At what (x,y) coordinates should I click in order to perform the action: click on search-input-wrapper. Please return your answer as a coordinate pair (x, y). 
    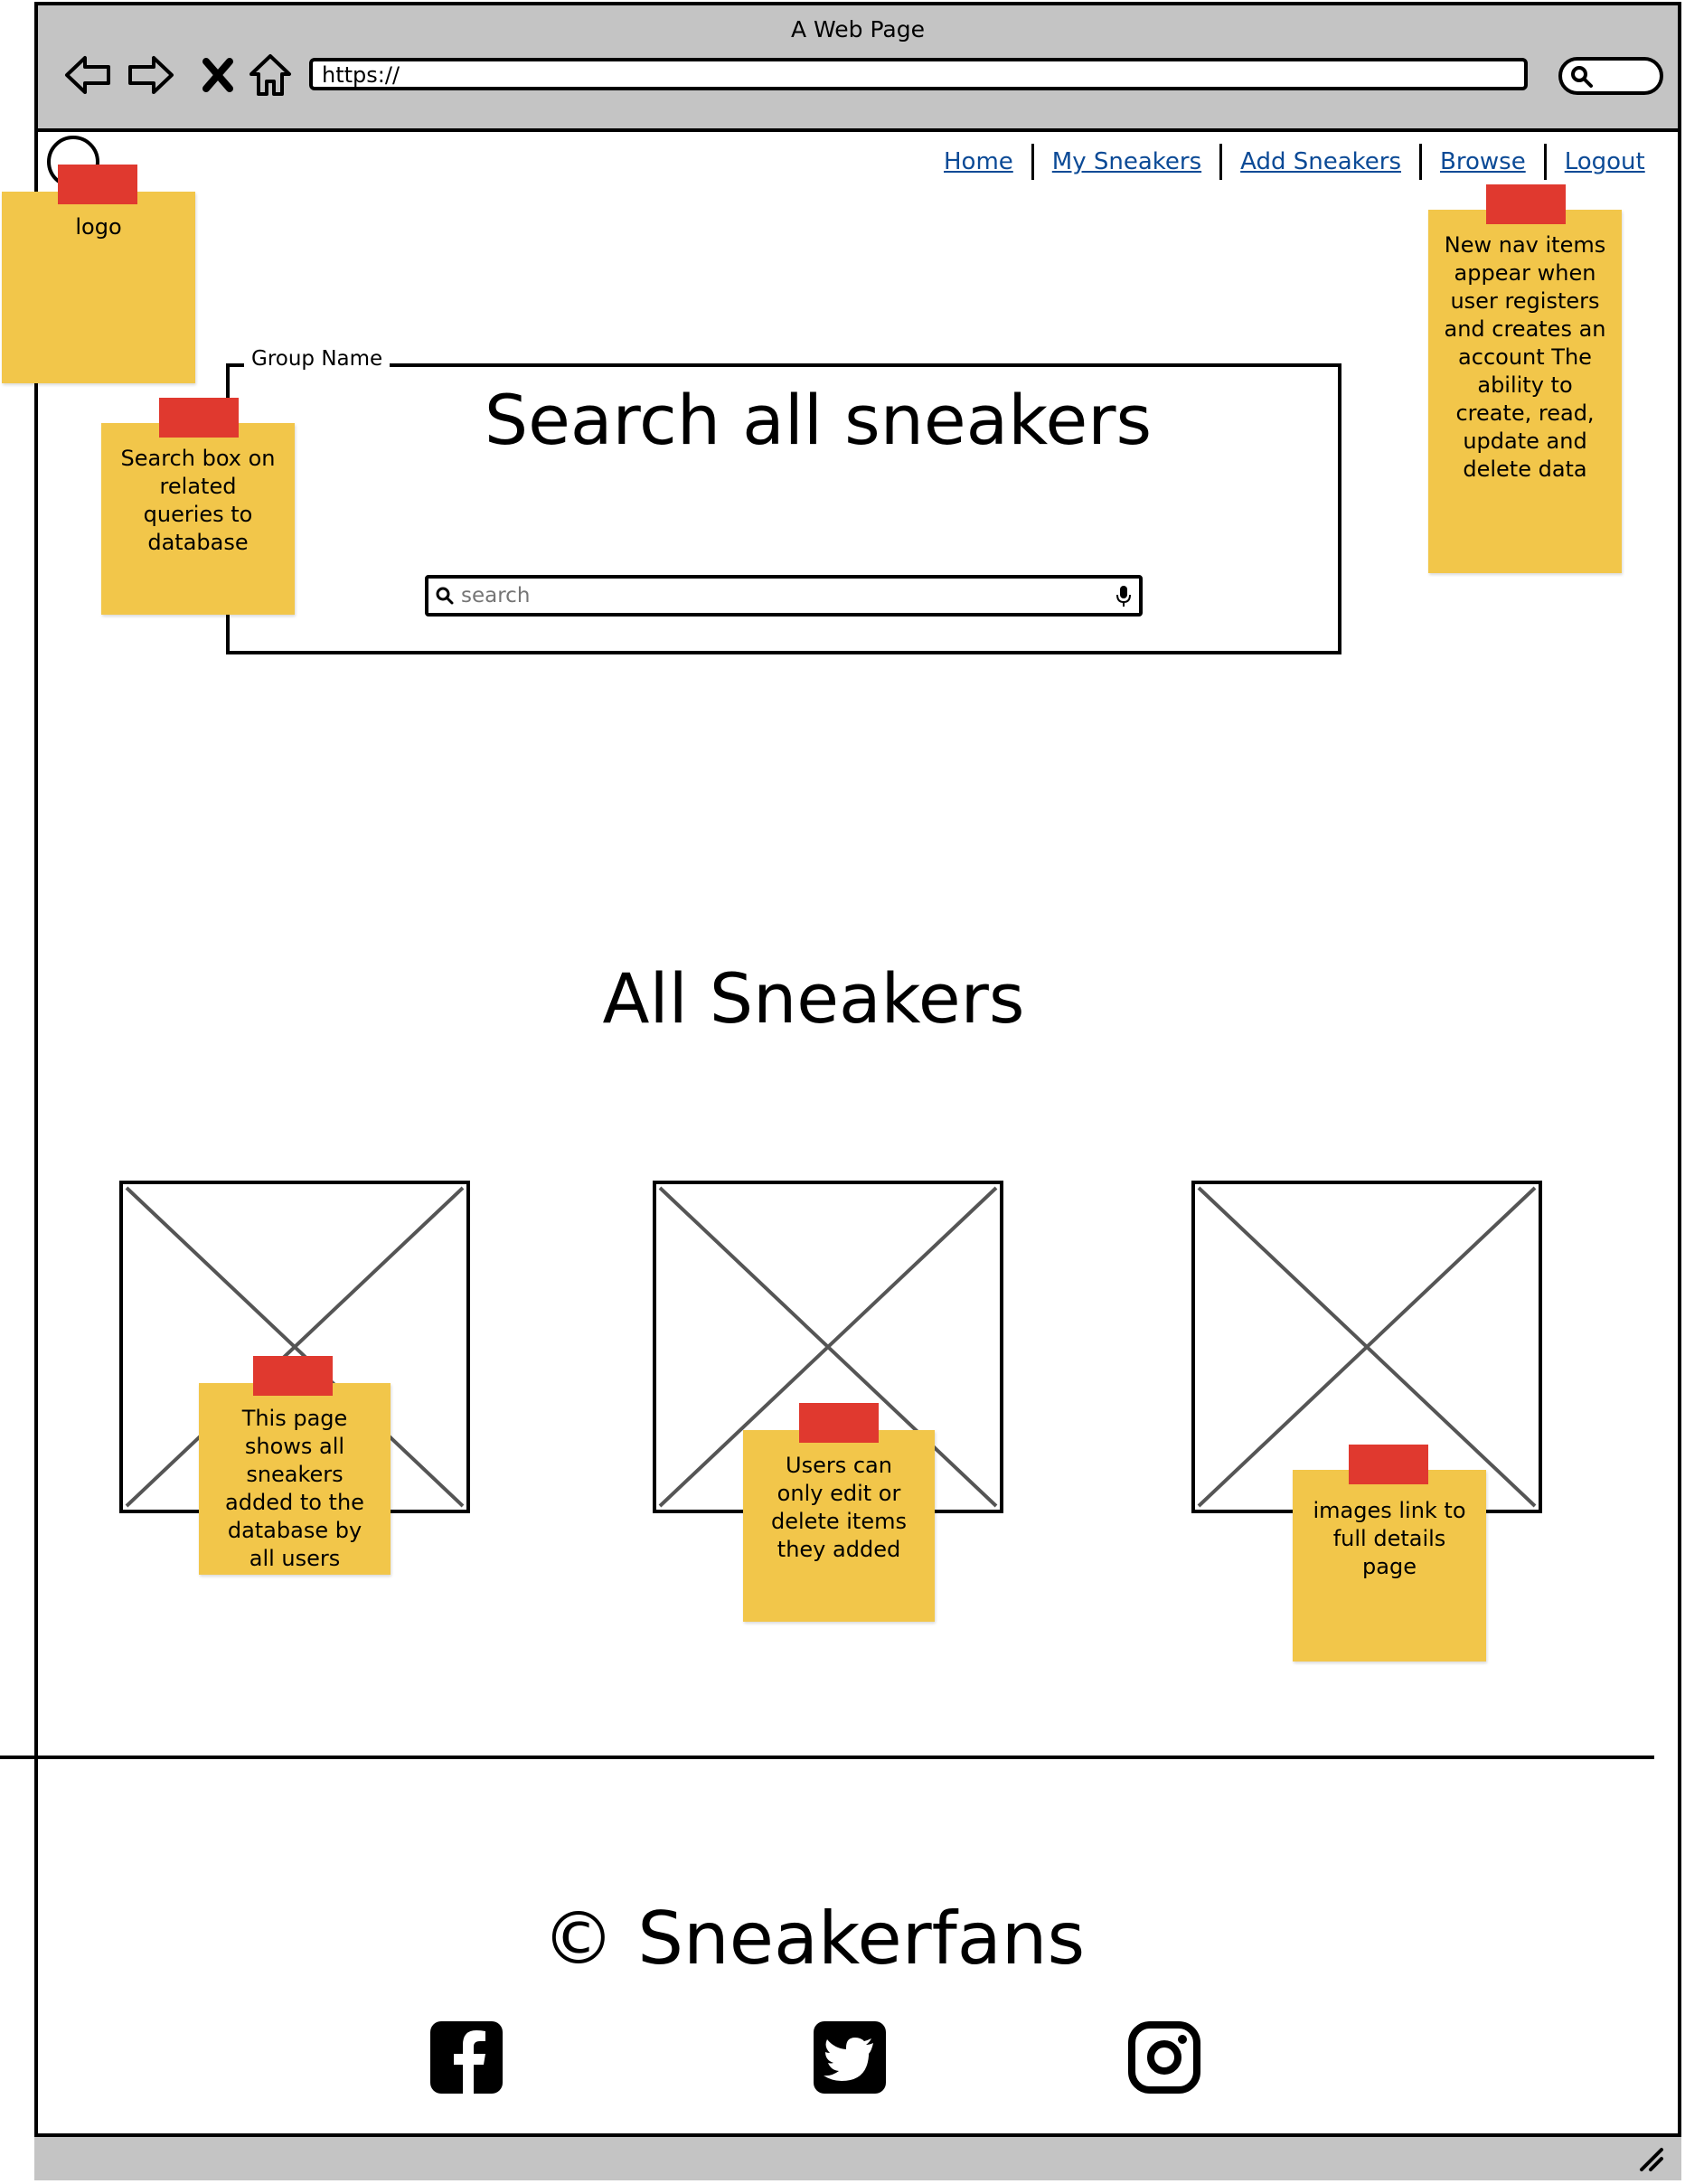
    Looking at the image, I should click on (784, 596).